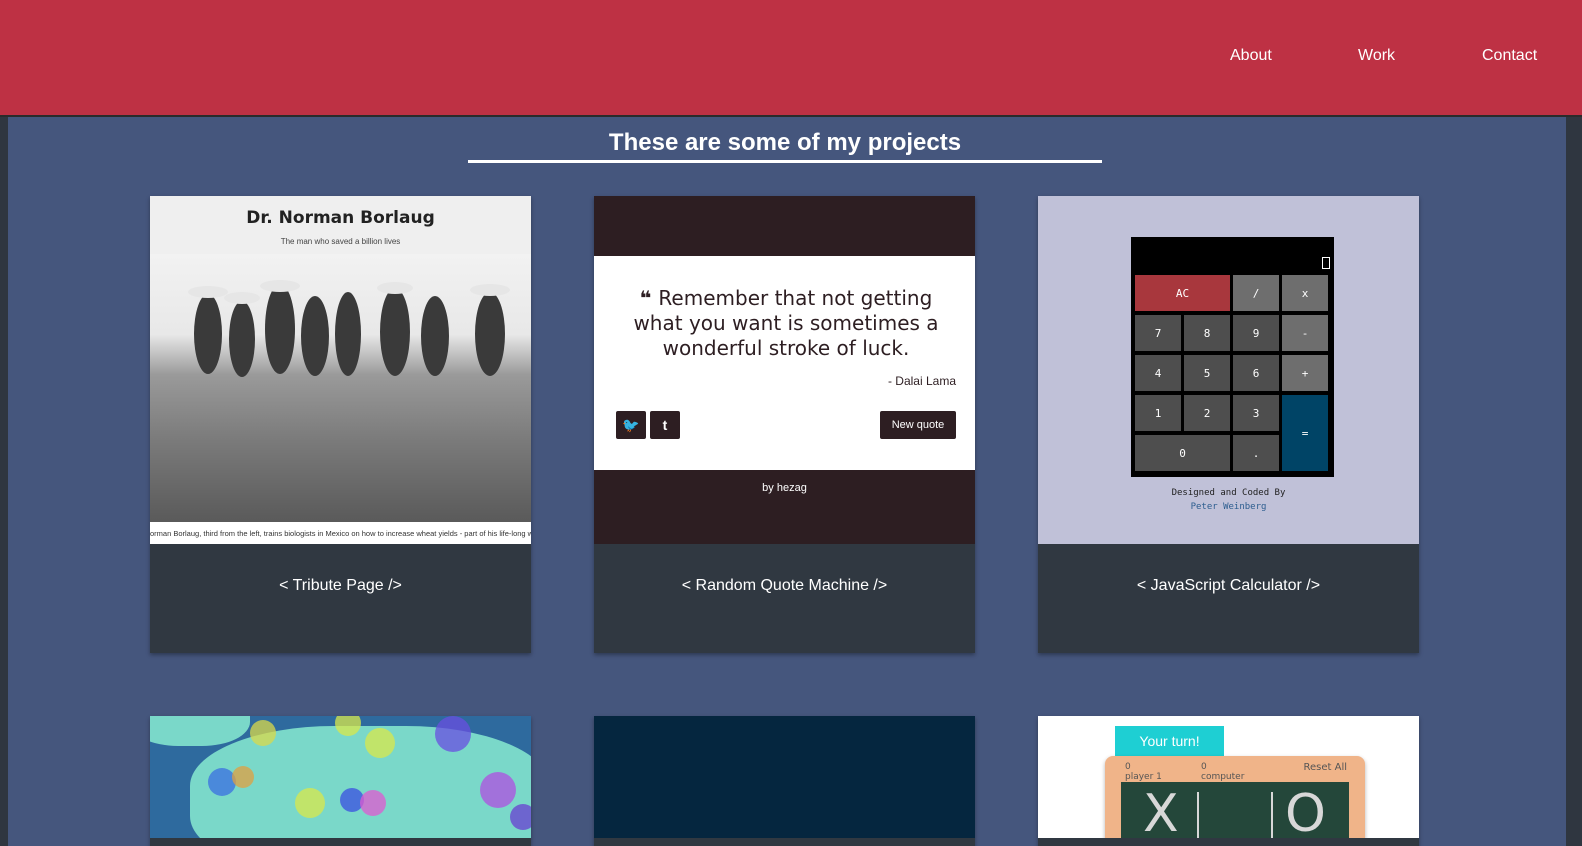 This screenshot has width=1582, height=846. I want to click on player-score-value: 0, so click(1128, 767).